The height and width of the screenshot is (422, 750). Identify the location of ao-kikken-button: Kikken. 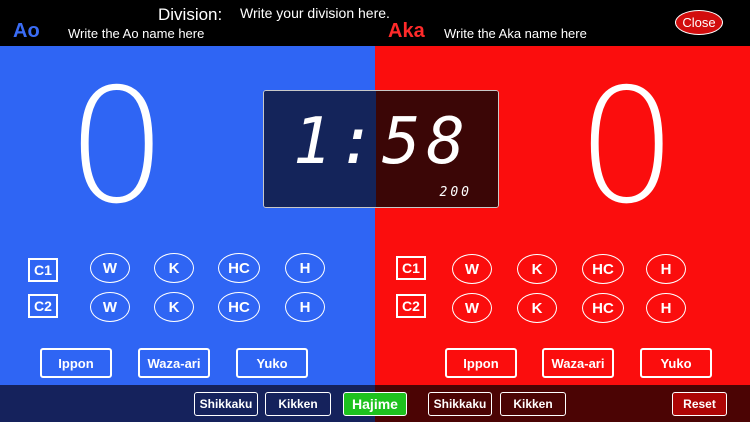
(298, 404).